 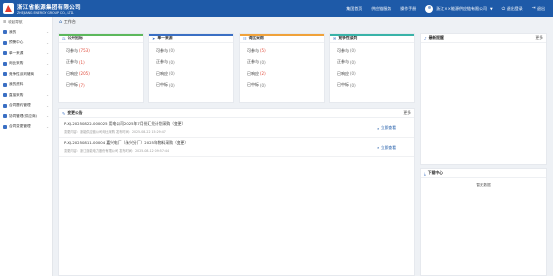 I want to click on panel-title: 下载中心, so click(x=435, y=172).